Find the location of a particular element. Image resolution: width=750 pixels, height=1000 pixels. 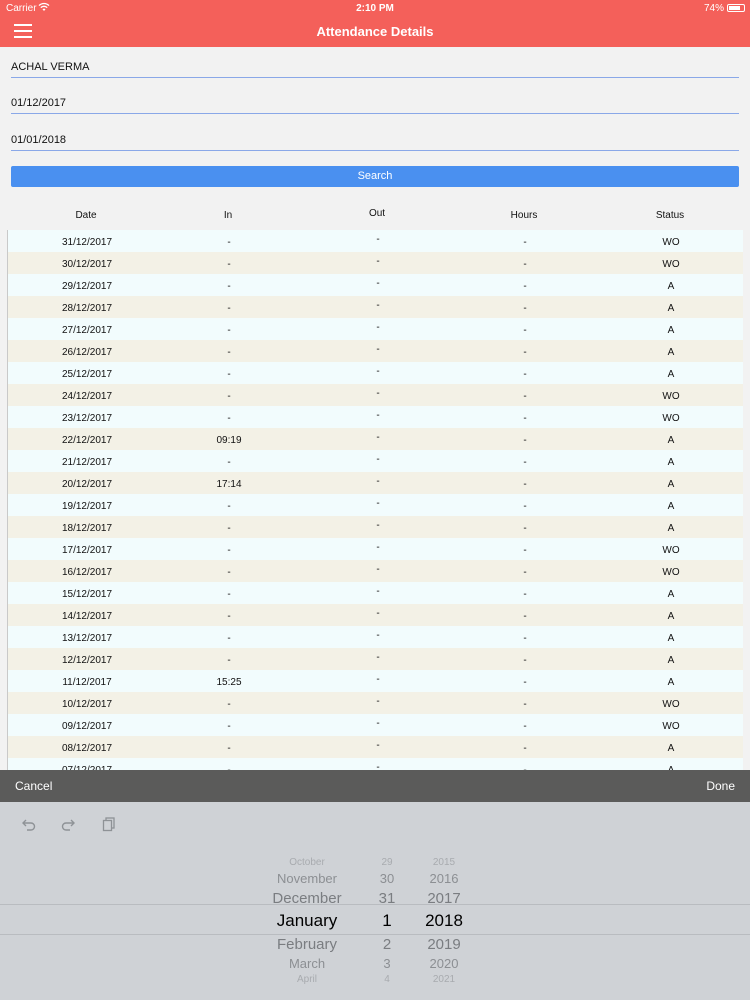

day-option: 2 is located at coordinates (387, 944).